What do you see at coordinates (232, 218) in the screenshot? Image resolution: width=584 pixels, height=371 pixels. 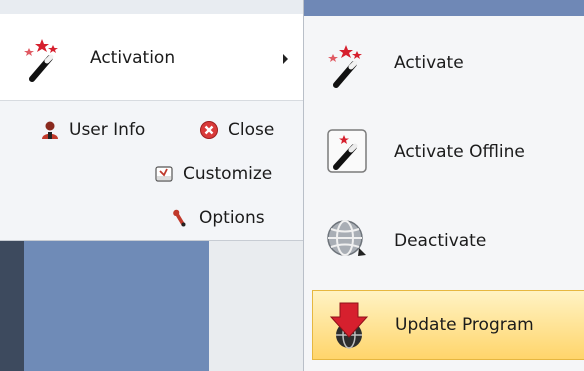 I see `options-label: Options` at bounding box center [232, 218].